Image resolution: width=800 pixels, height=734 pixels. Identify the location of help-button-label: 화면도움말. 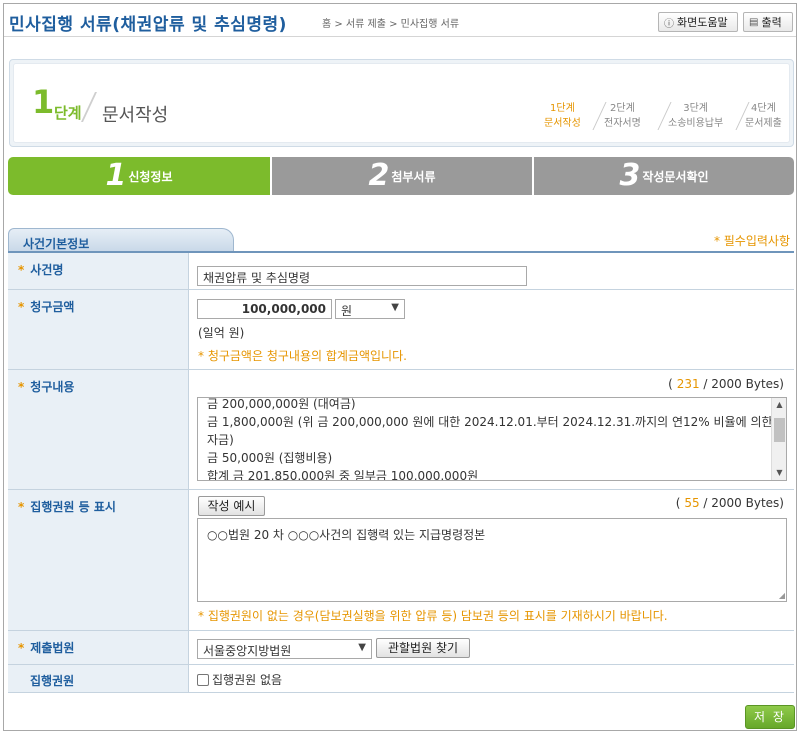
(702, 22).